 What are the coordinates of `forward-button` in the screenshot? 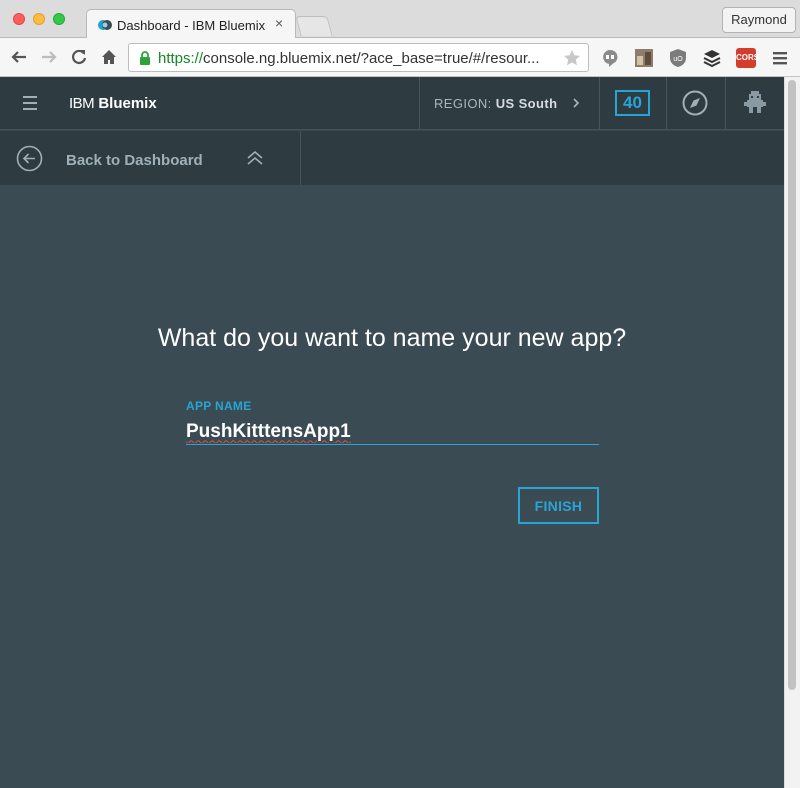 It's located at (49, 57).